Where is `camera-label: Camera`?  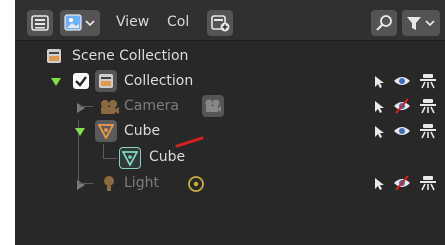
camera-label: Camera is located at coordinates (151, 106).